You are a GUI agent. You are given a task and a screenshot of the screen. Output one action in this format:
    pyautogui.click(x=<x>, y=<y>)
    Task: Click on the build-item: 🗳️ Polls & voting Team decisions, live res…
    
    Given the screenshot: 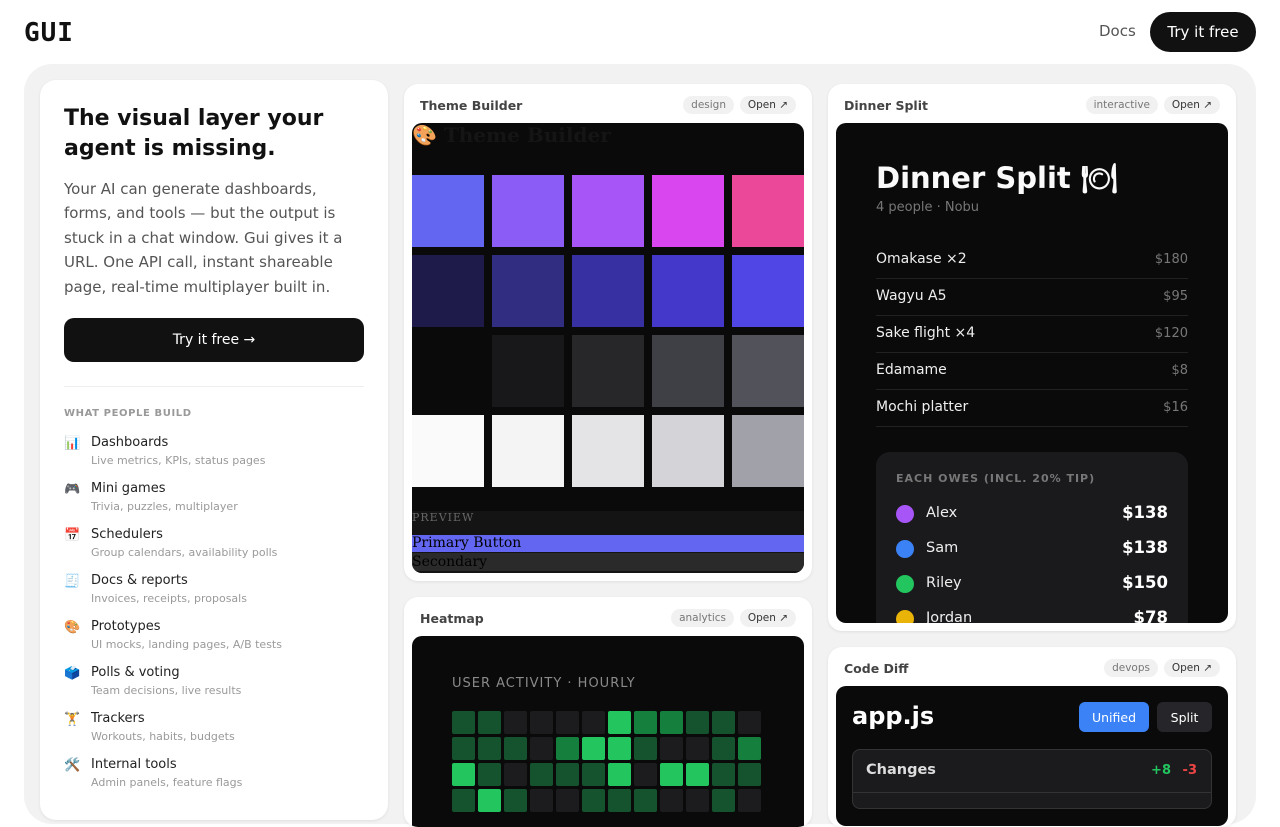 What is the action you would take?
    pyautogui.click(x=214, y=688)
    